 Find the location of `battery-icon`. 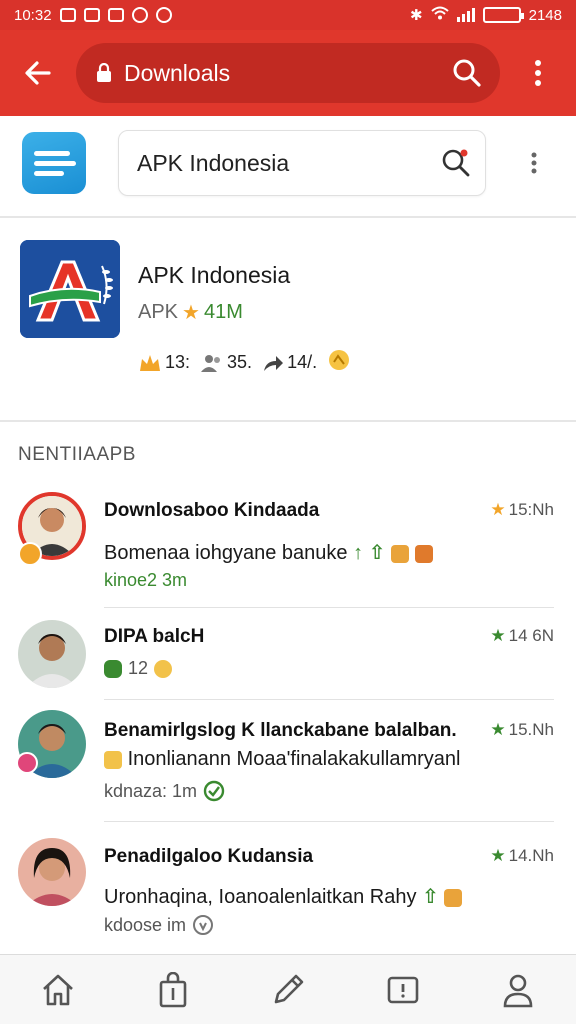

battery-icon is located at coordinates (503, 15).